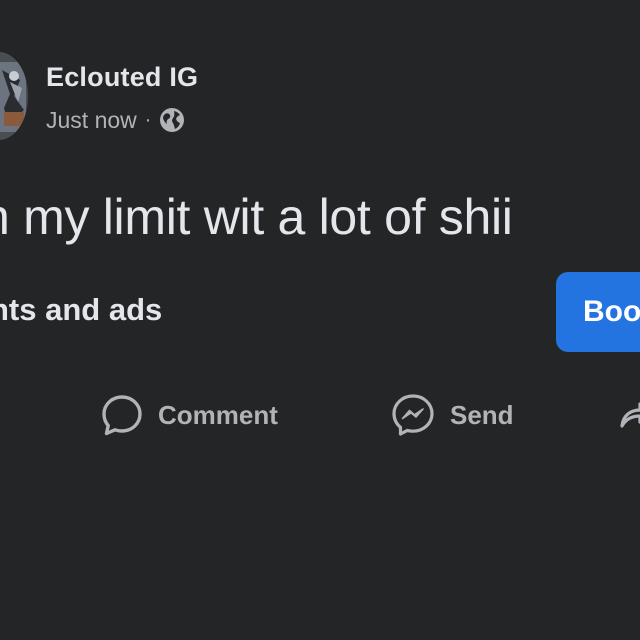 The width and height of the screenshot is (640, 640). What do you see at coordinates (122, 77) in the screenshot?
I see `author-name: Eclouted IG` at bounding box center [122, 77].